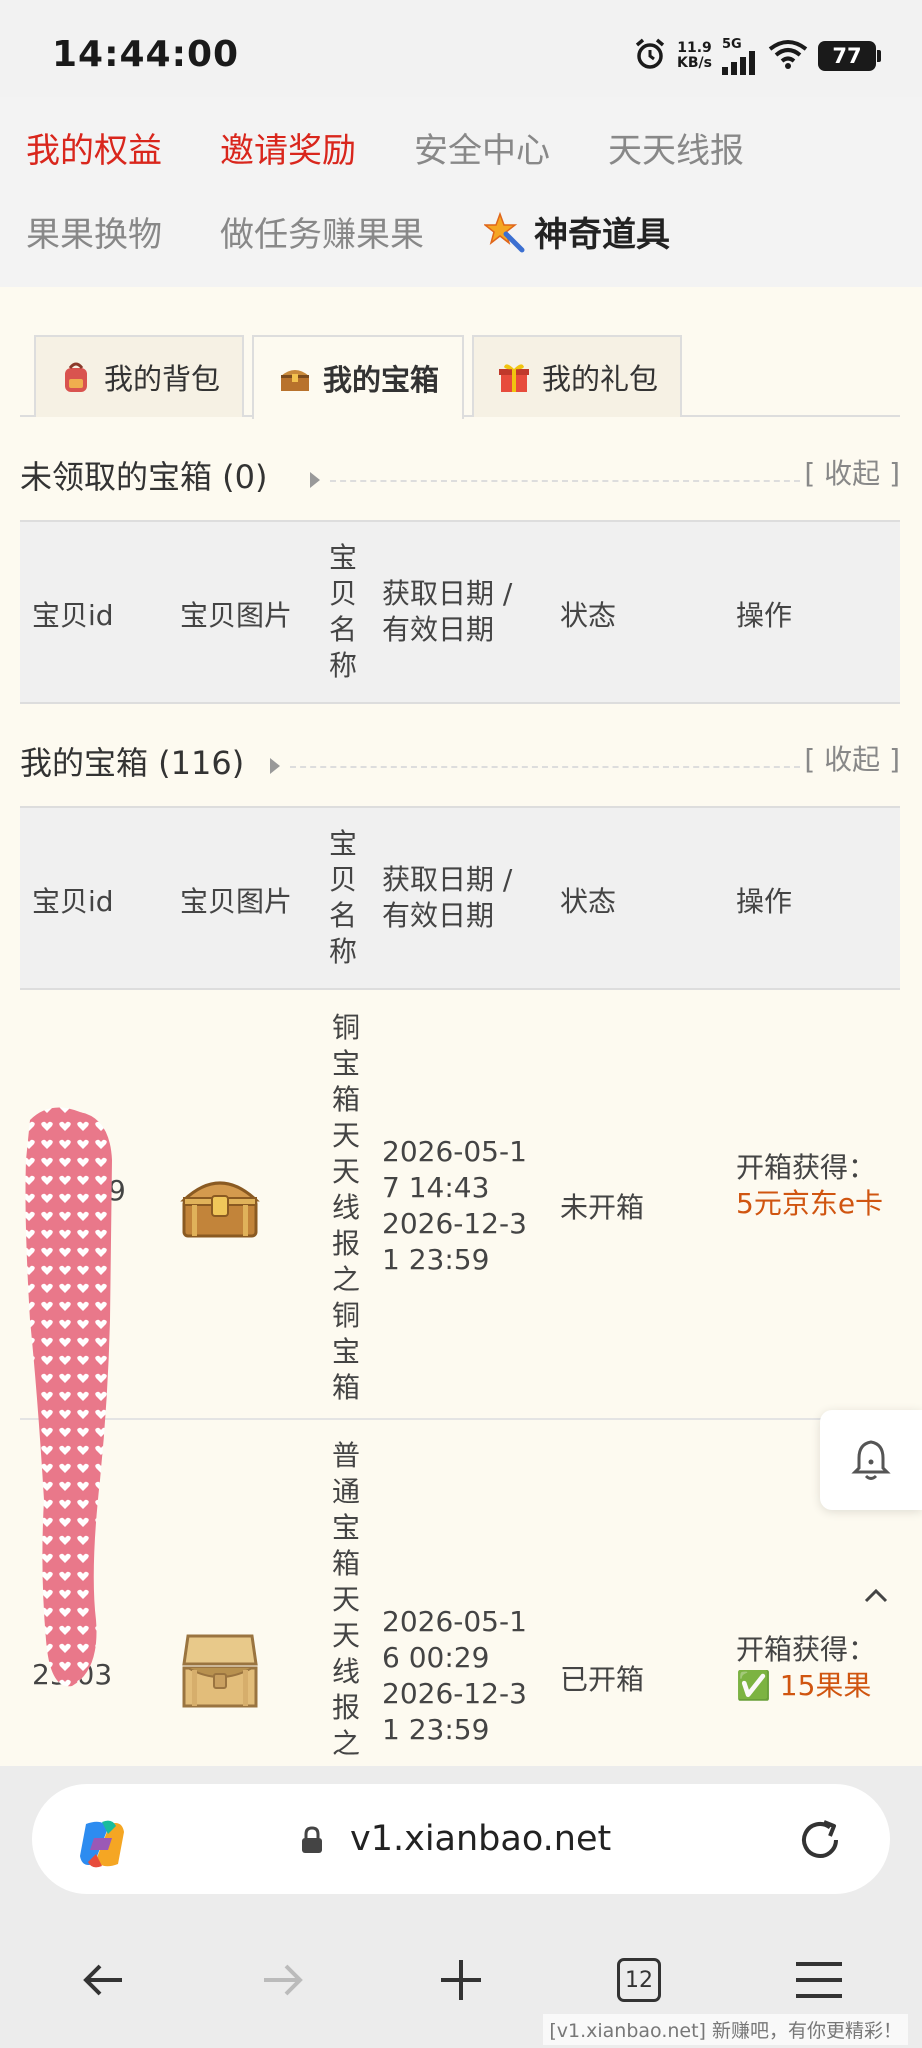 The height and width of the screenshot is (2048, 922). I want to click on plus-icon, so click(461, 1980).